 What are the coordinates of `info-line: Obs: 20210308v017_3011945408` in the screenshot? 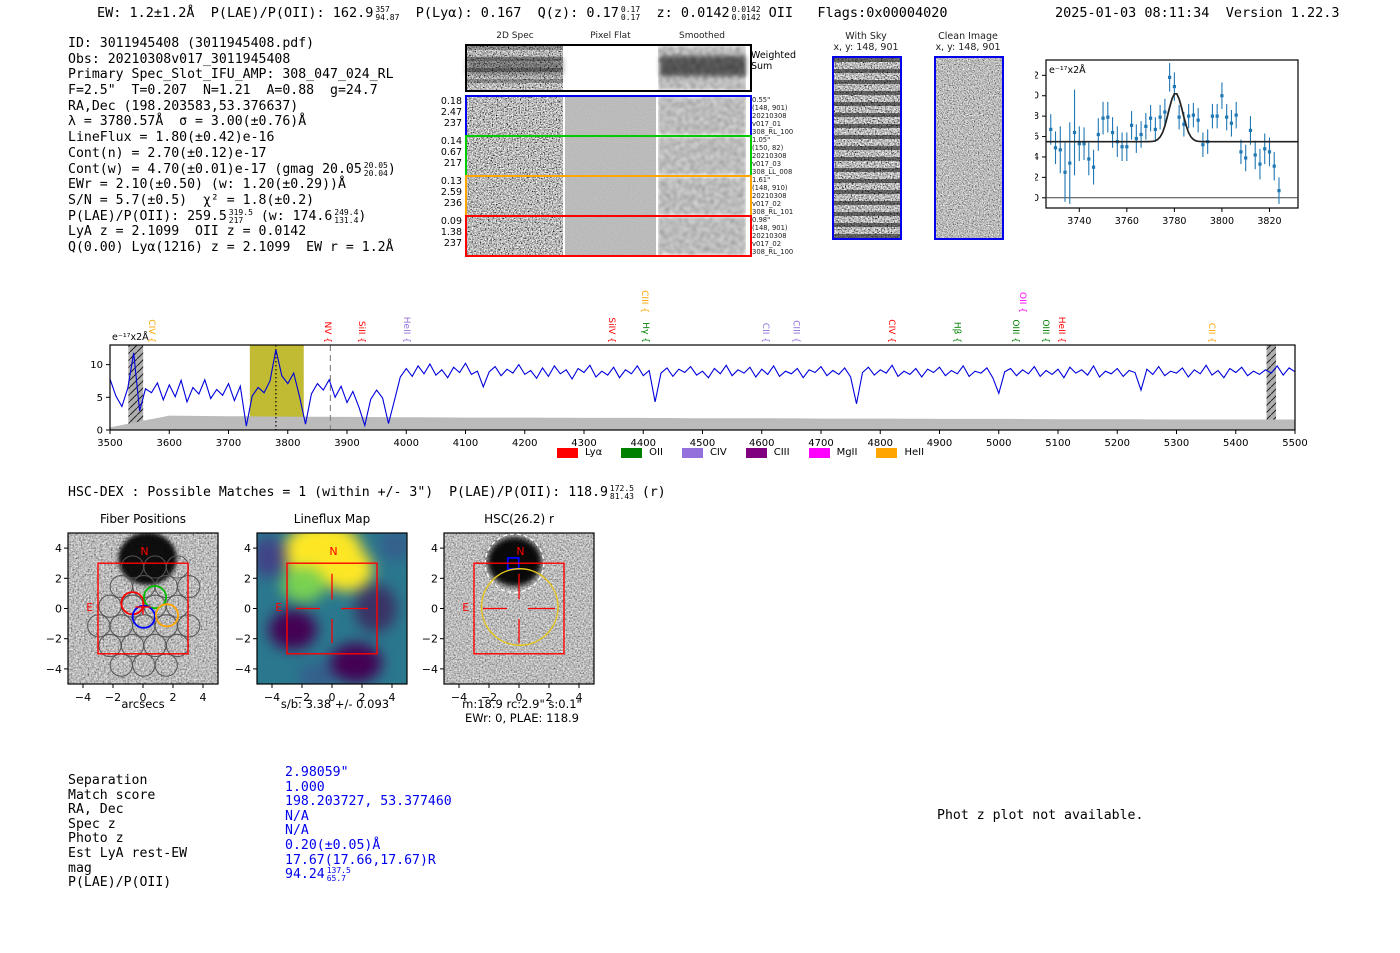 It's located at (179, 59).